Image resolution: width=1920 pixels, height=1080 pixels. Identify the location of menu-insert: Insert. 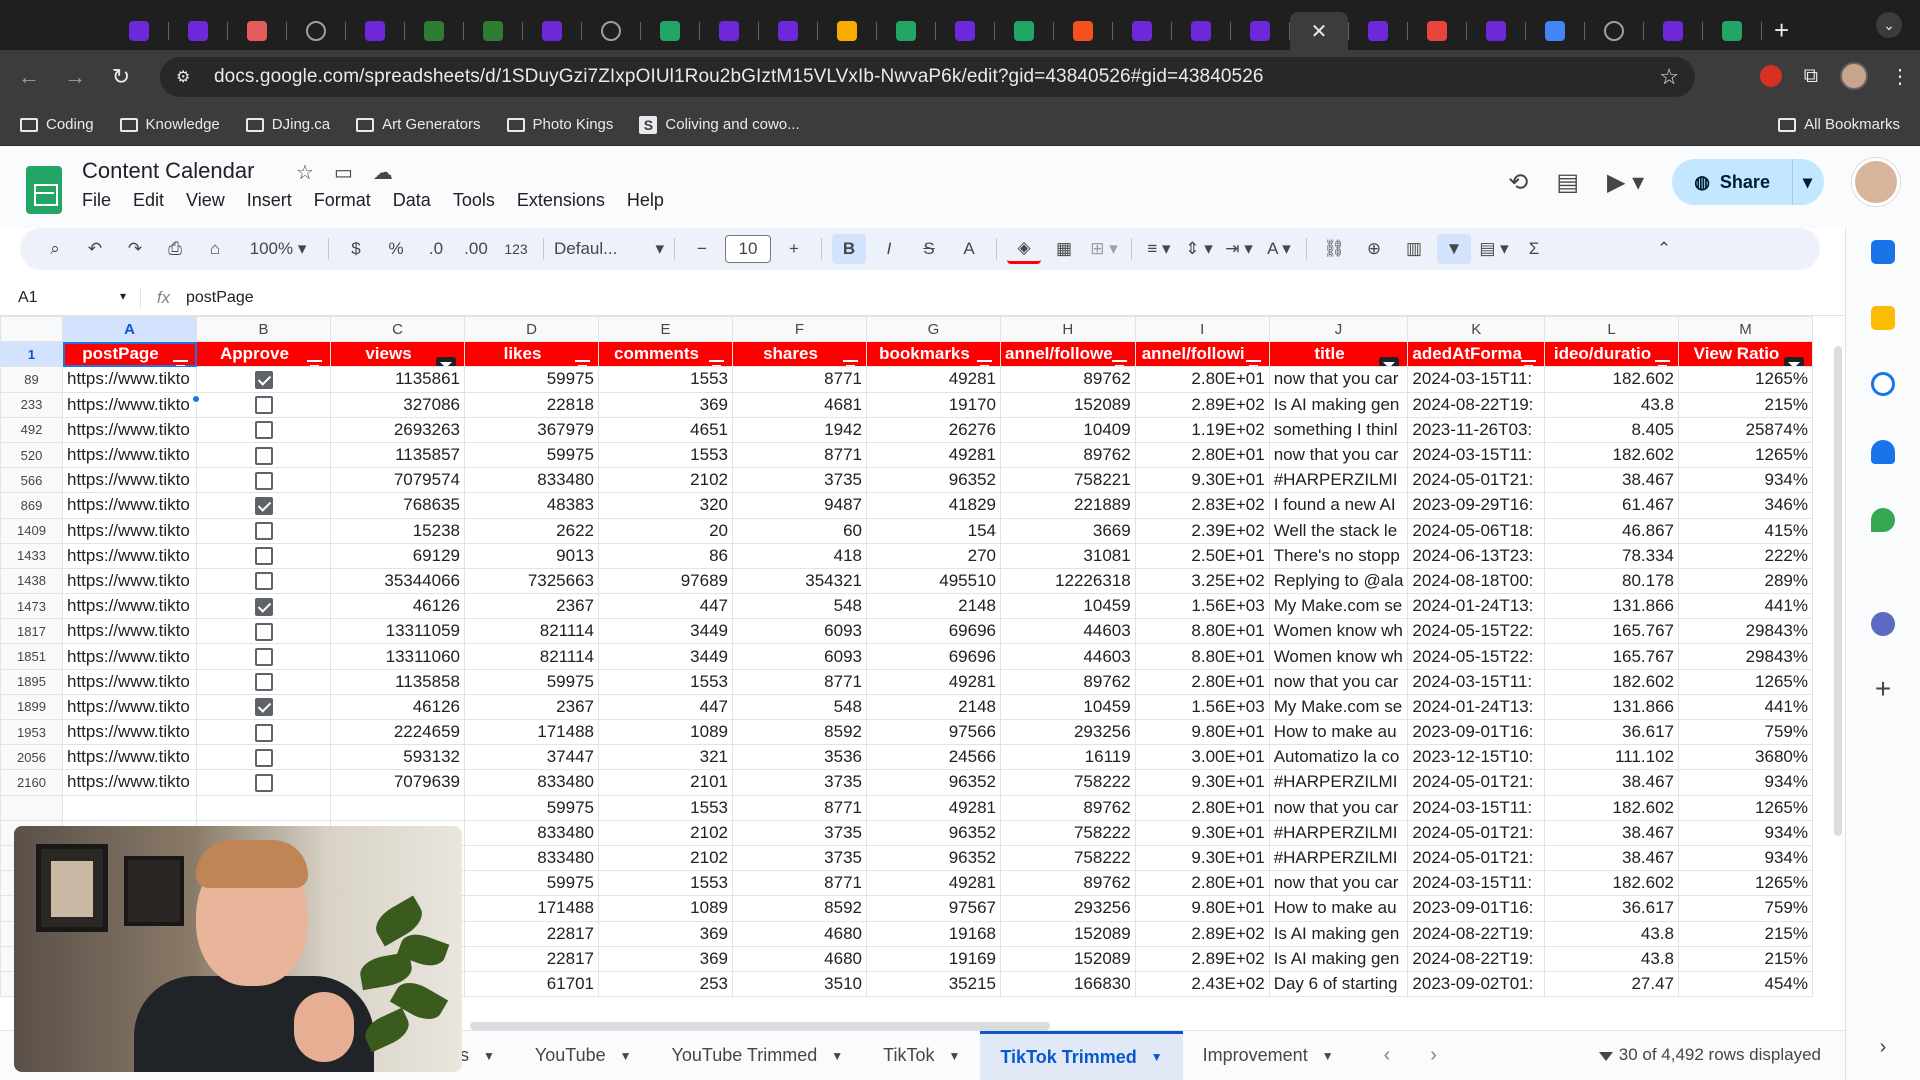
(269, 200).